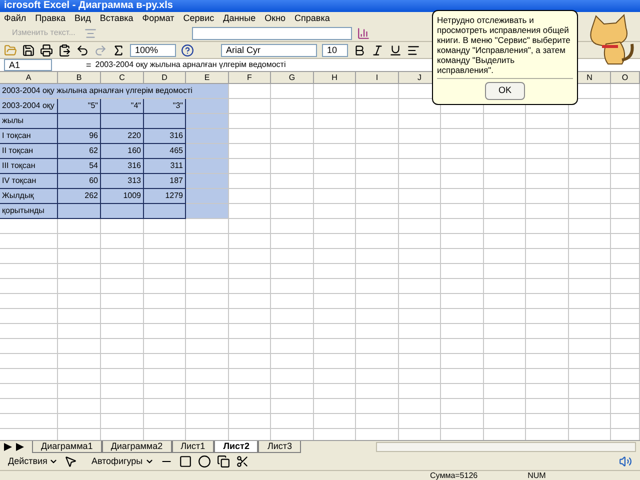 The height and width of the screenshot is (480, 640). What do you see at coordinates (335, 50) in the screenshot?
I see `font-size-field: 10` at bounding box center [335, 50].